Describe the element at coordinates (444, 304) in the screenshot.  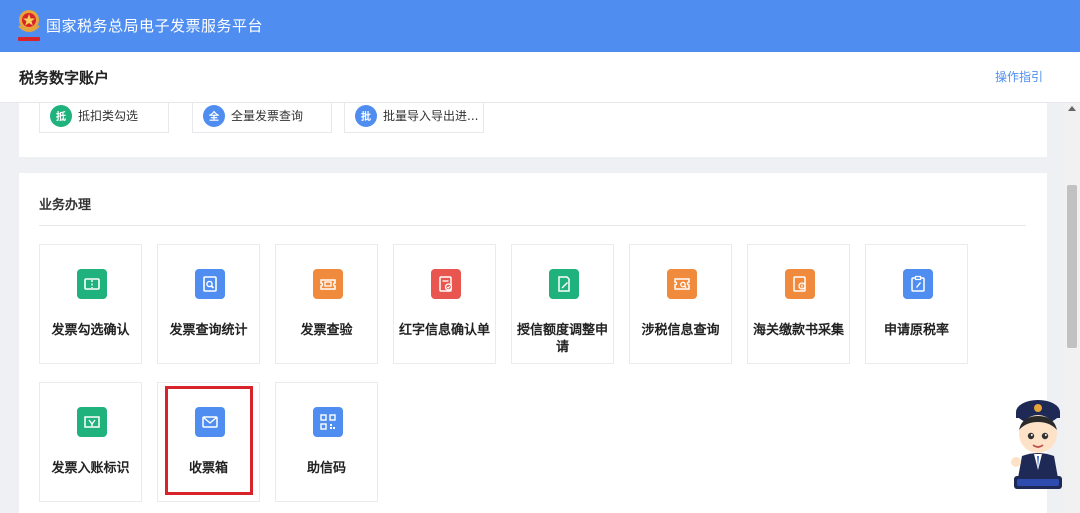
I see `tile-red-letter-confirm: 红字信息确认单` at that location.